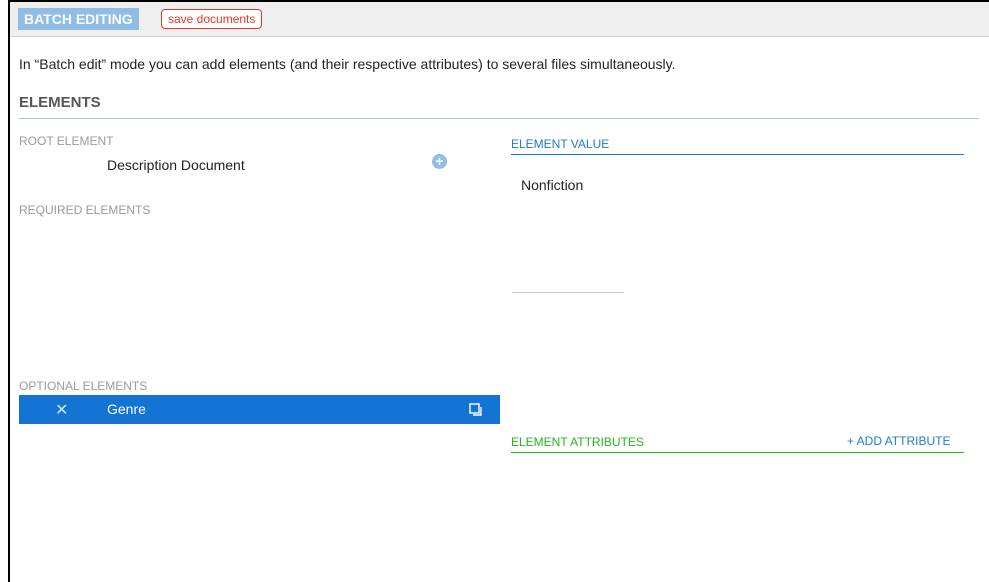 The height and width of the screenshot is (582, 989). Describe the element at coordinates (476, 410) in the screenshot. I see `duplicate-icon` at that location.